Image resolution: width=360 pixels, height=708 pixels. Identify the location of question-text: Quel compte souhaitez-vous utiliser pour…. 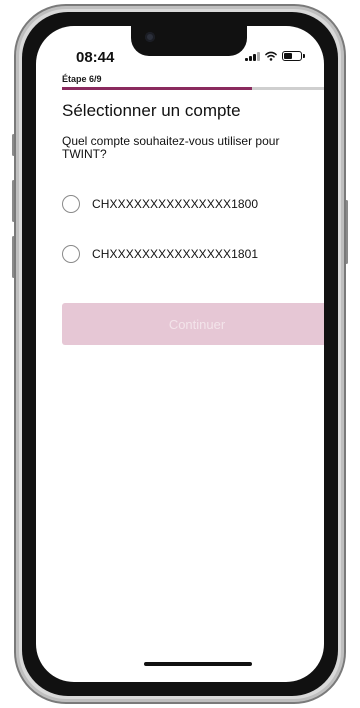
(171, 147).